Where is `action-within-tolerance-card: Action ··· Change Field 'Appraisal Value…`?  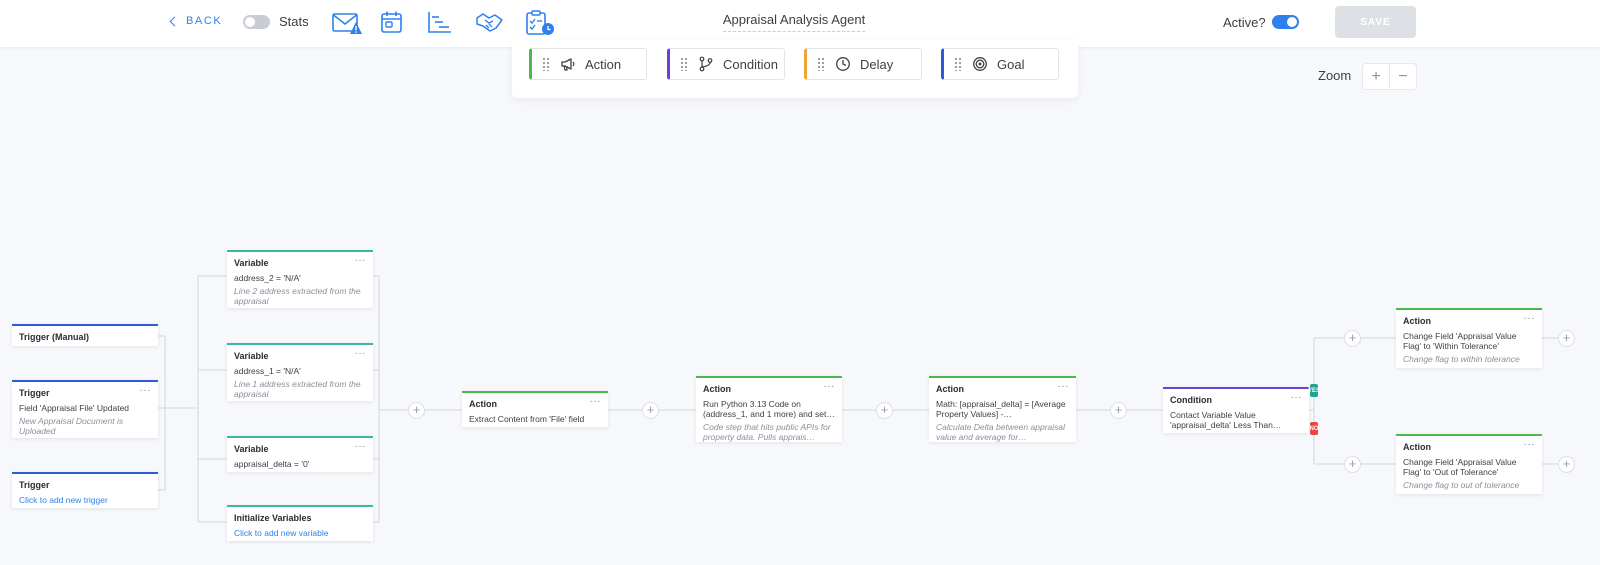 action-within-tolerance-card: Action ··· Change Field 'Appraisal Value… is located at coordinates (1469, 338).